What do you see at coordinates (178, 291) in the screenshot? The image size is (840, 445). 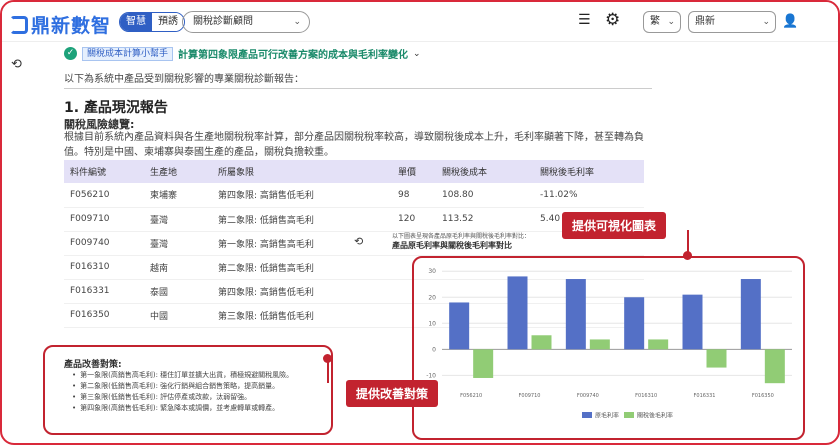 I see `table-cell: 泰國` at bounding box center [178, 291].